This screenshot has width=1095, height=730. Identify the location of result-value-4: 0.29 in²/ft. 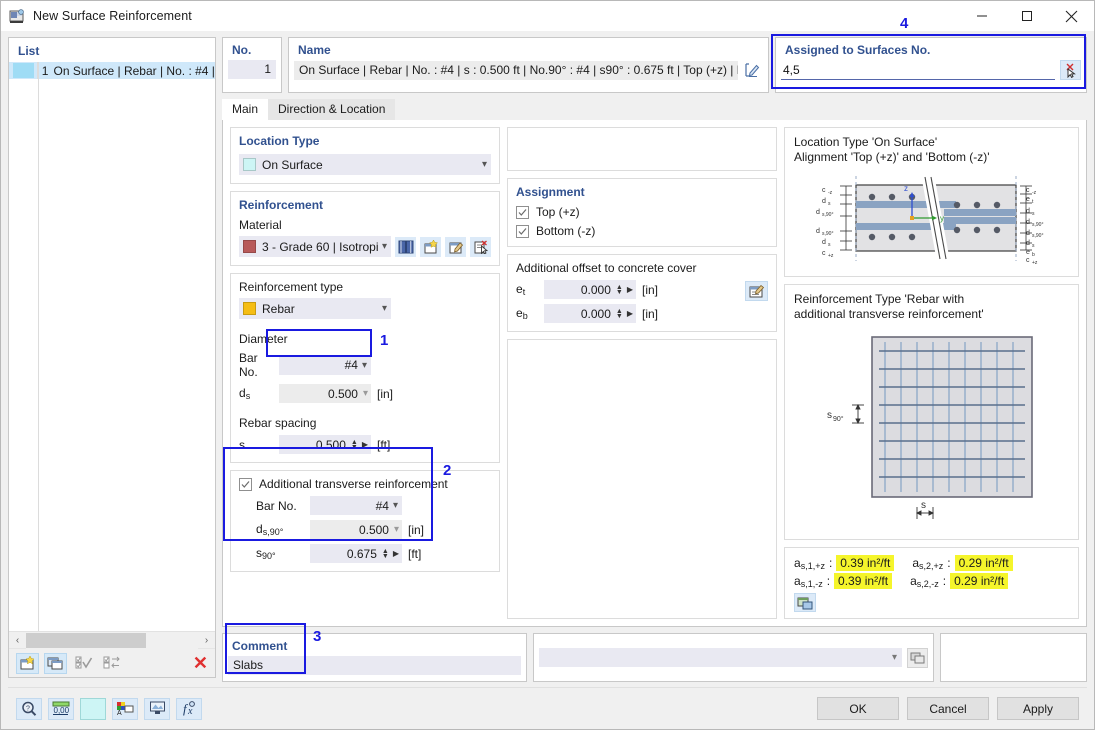
(979, 581).